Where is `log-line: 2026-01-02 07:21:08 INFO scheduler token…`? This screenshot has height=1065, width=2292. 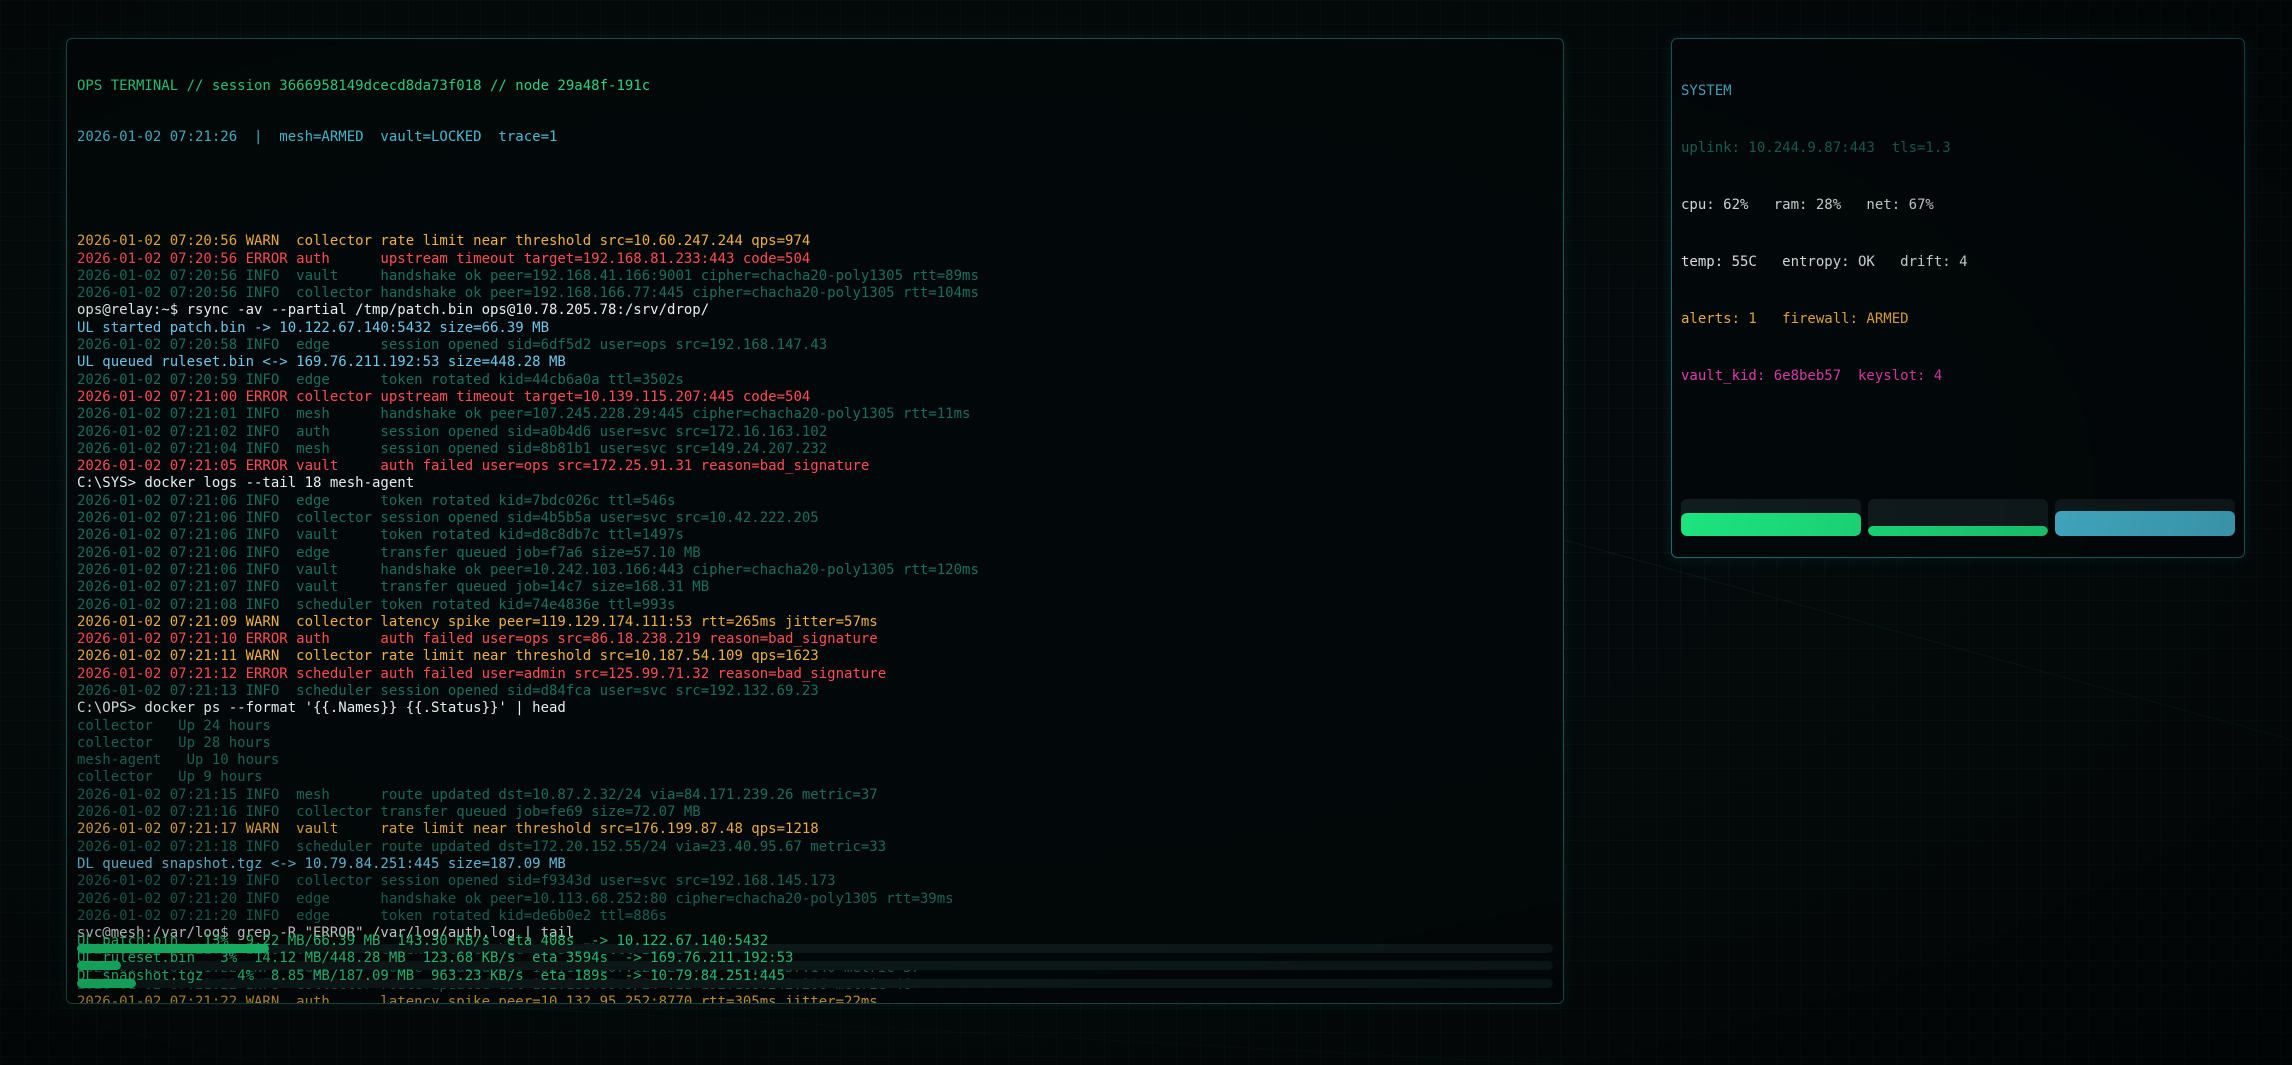
log-line: 2026-01-02 07:21:08 INFO scheduler token… is located at coordinates (376, 604).